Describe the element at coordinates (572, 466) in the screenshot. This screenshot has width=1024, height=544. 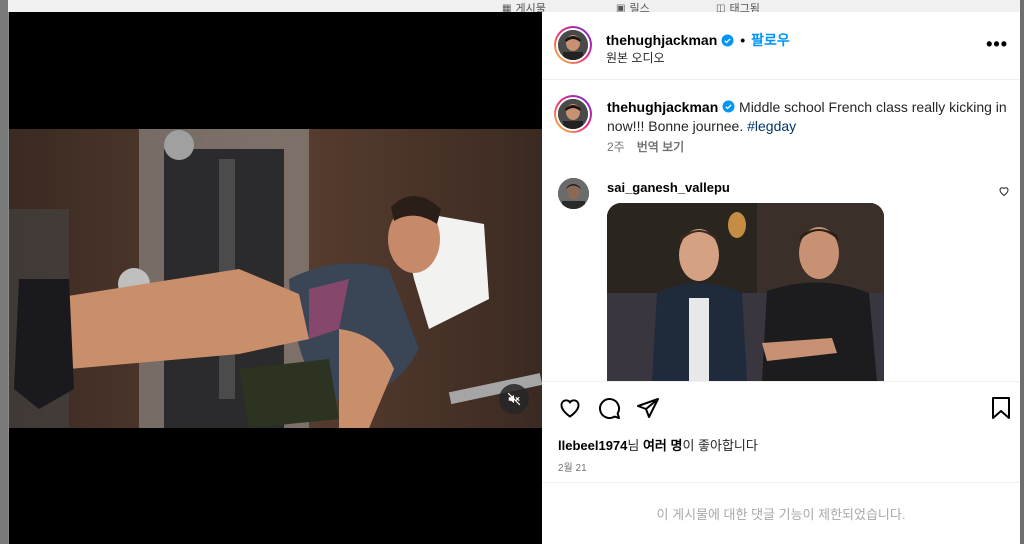
I see `post-date: 2월 21` at that location.